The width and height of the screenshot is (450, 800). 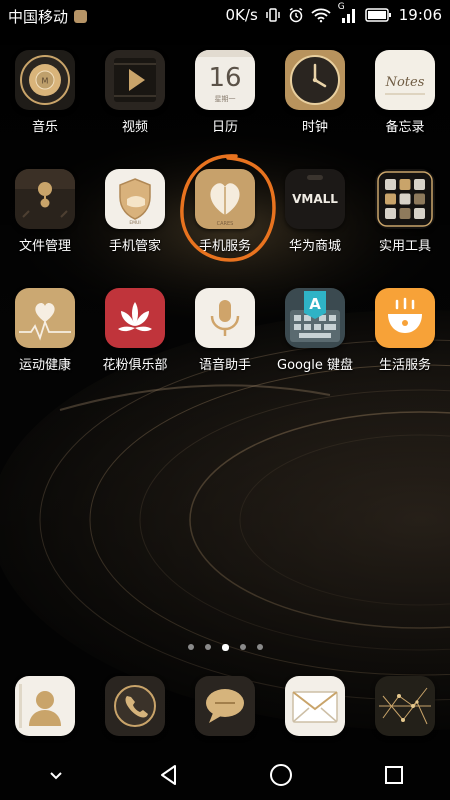 I want to click on calendar-day: 16, so click(x=224, y=78).